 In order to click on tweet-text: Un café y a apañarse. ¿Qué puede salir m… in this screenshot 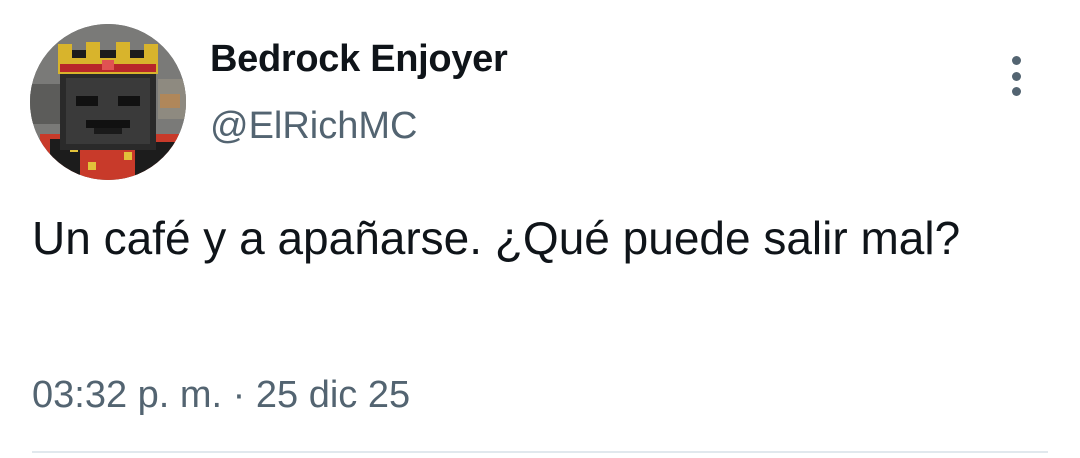, I will do `click(496, 238)`.